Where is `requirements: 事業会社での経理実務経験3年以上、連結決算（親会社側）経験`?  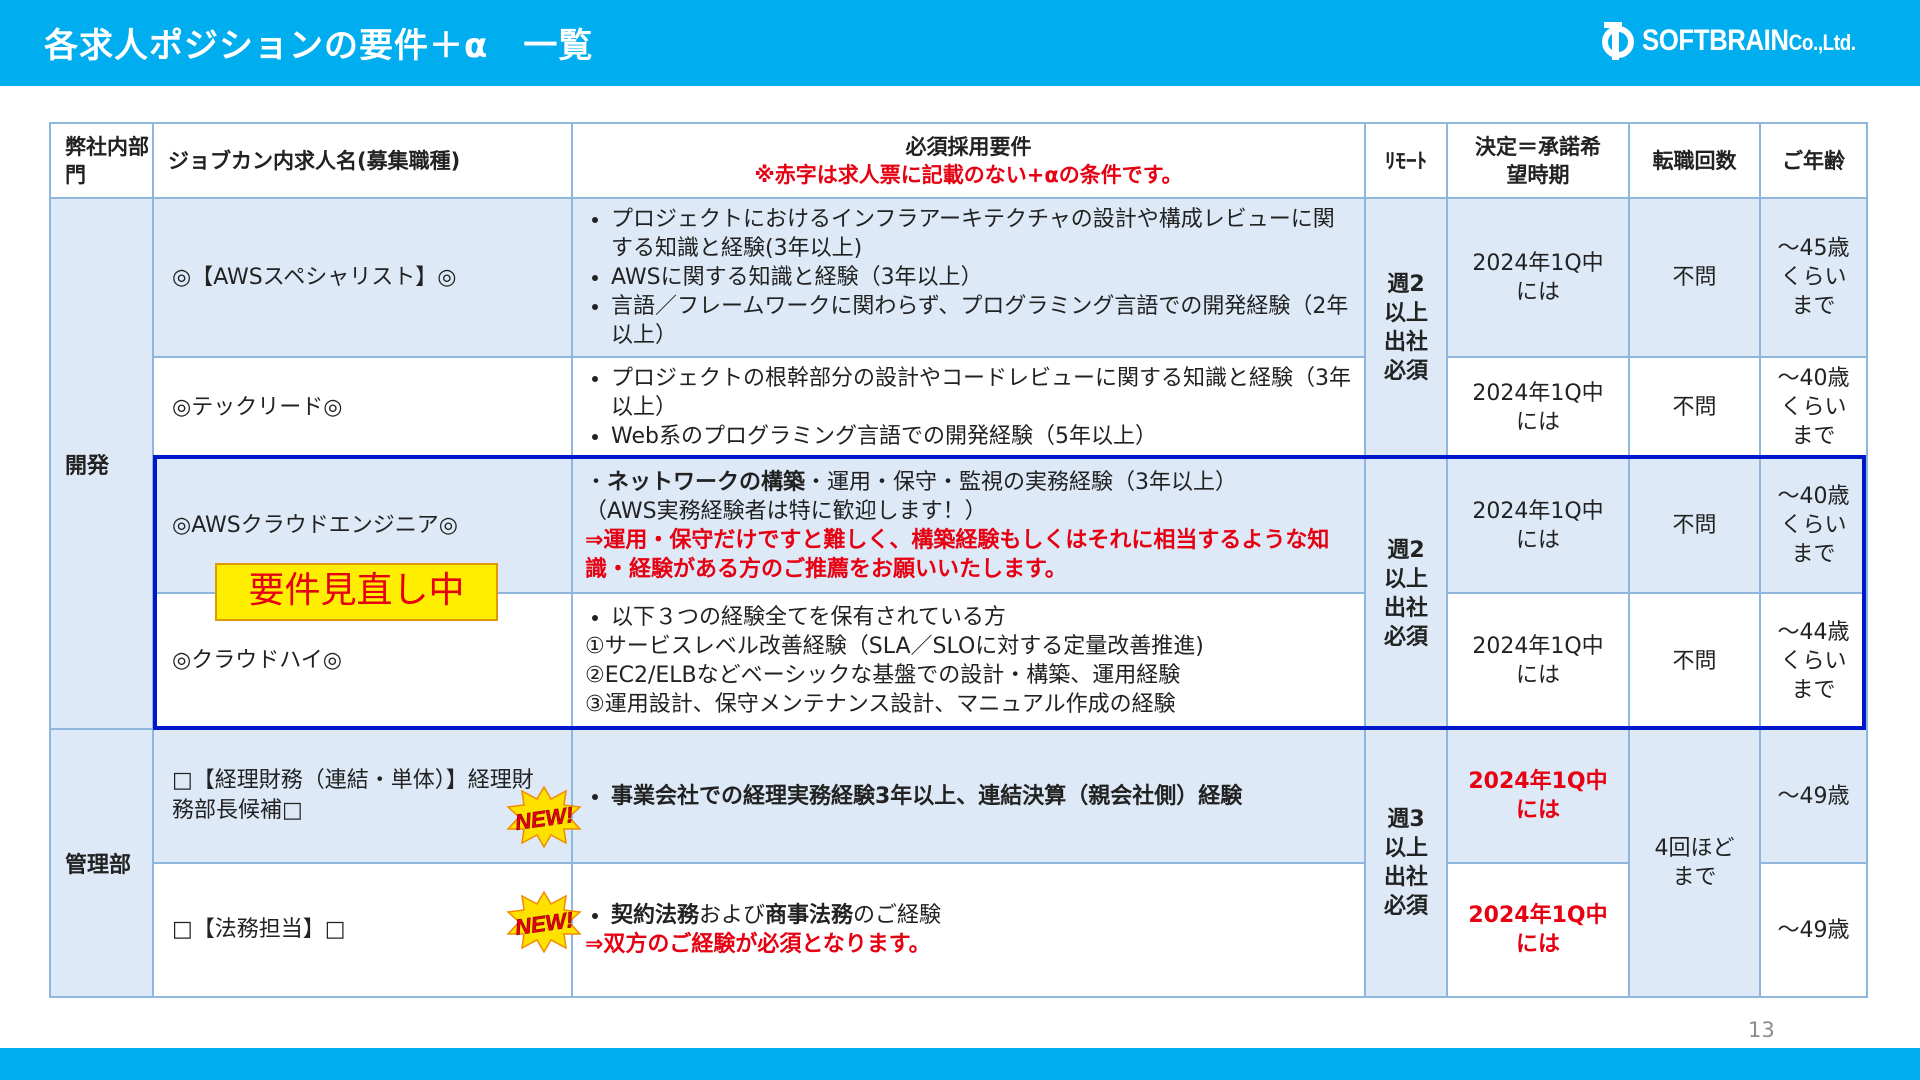 requirements: 事業会社での経理実務経験3年以上、連結決算（親会社側）経験 is located at coordinates (968, 796).